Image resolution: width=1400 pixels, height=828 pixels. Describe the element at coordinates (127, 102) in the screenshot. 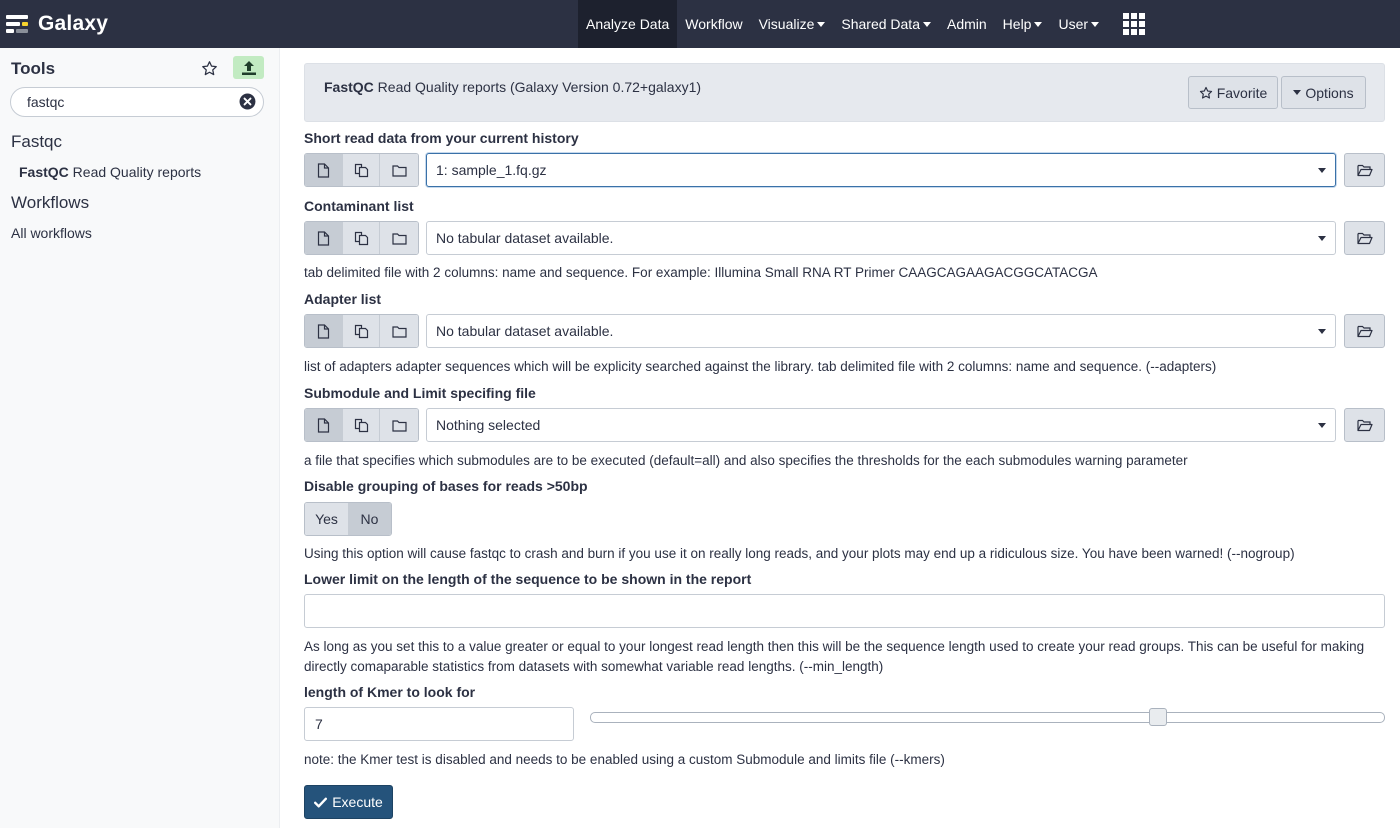

I see `tool-search-input` at that location.